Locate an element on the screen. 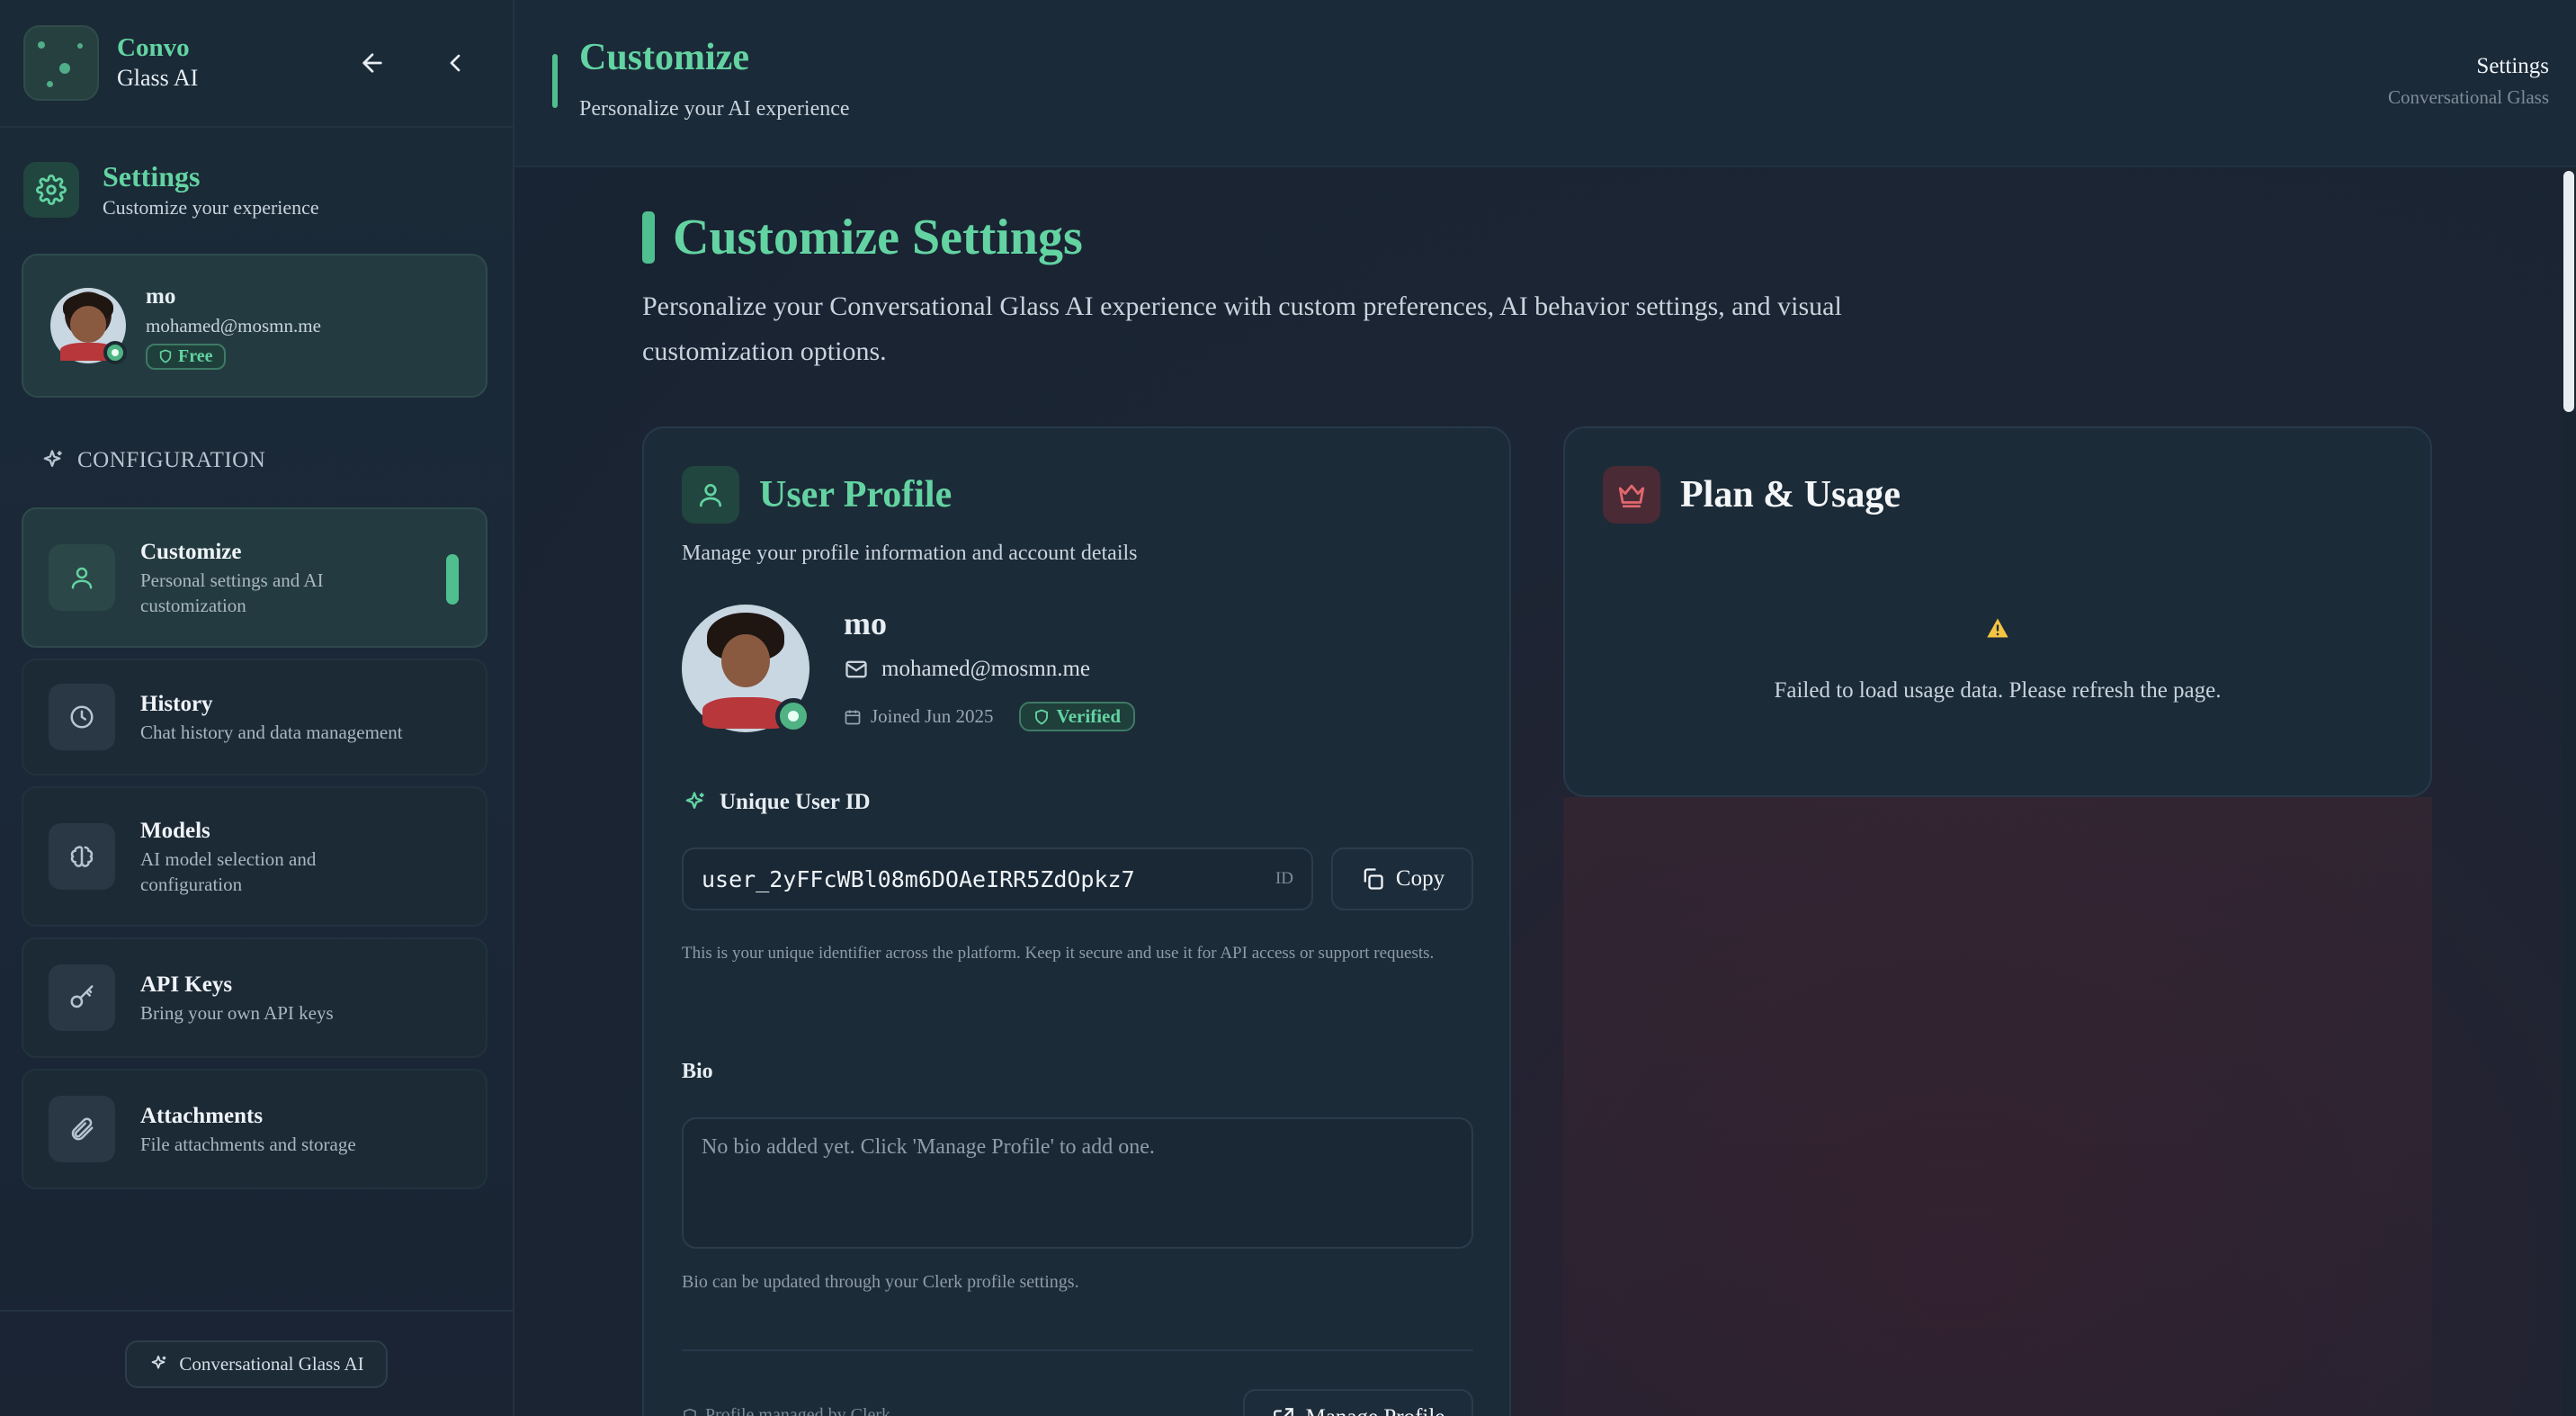 Image resolution: width=2576 pixels, height=1416 pixels. verified-label: Verified is located at coordinates (1089, 716).